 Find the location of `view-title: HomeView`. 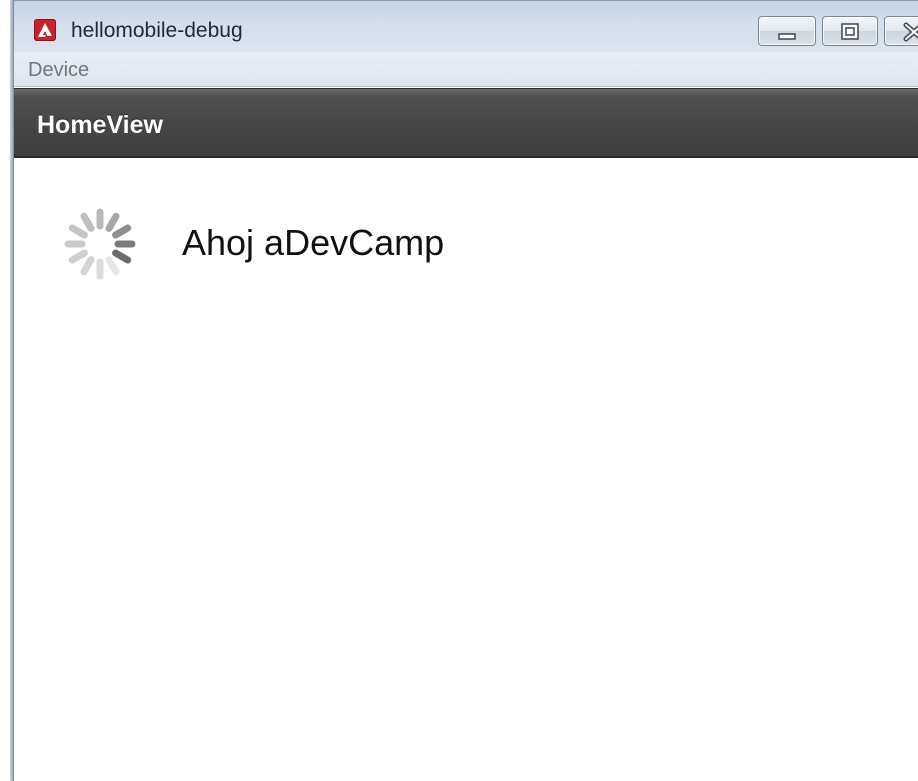

view-title: HomeView is located at coordinates (100, 125).